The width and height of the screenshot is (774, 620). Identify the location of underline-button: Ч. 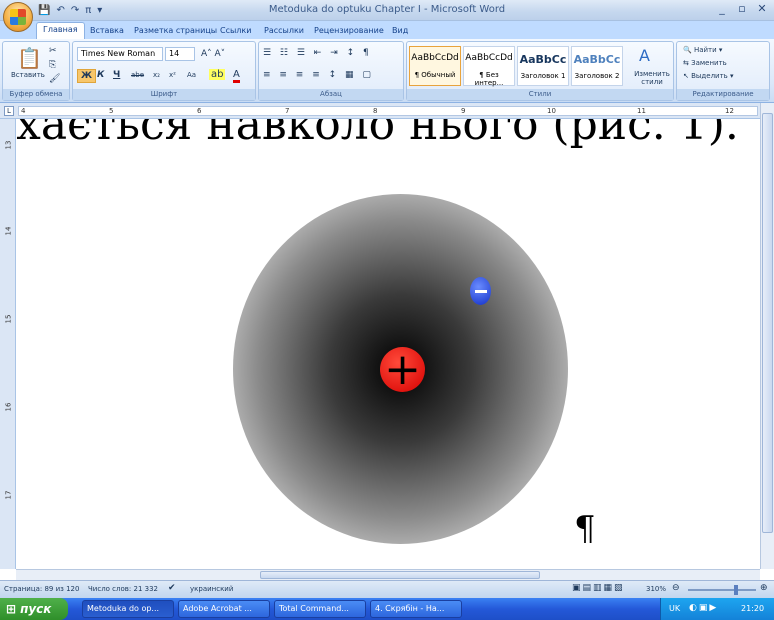
(116, 75).